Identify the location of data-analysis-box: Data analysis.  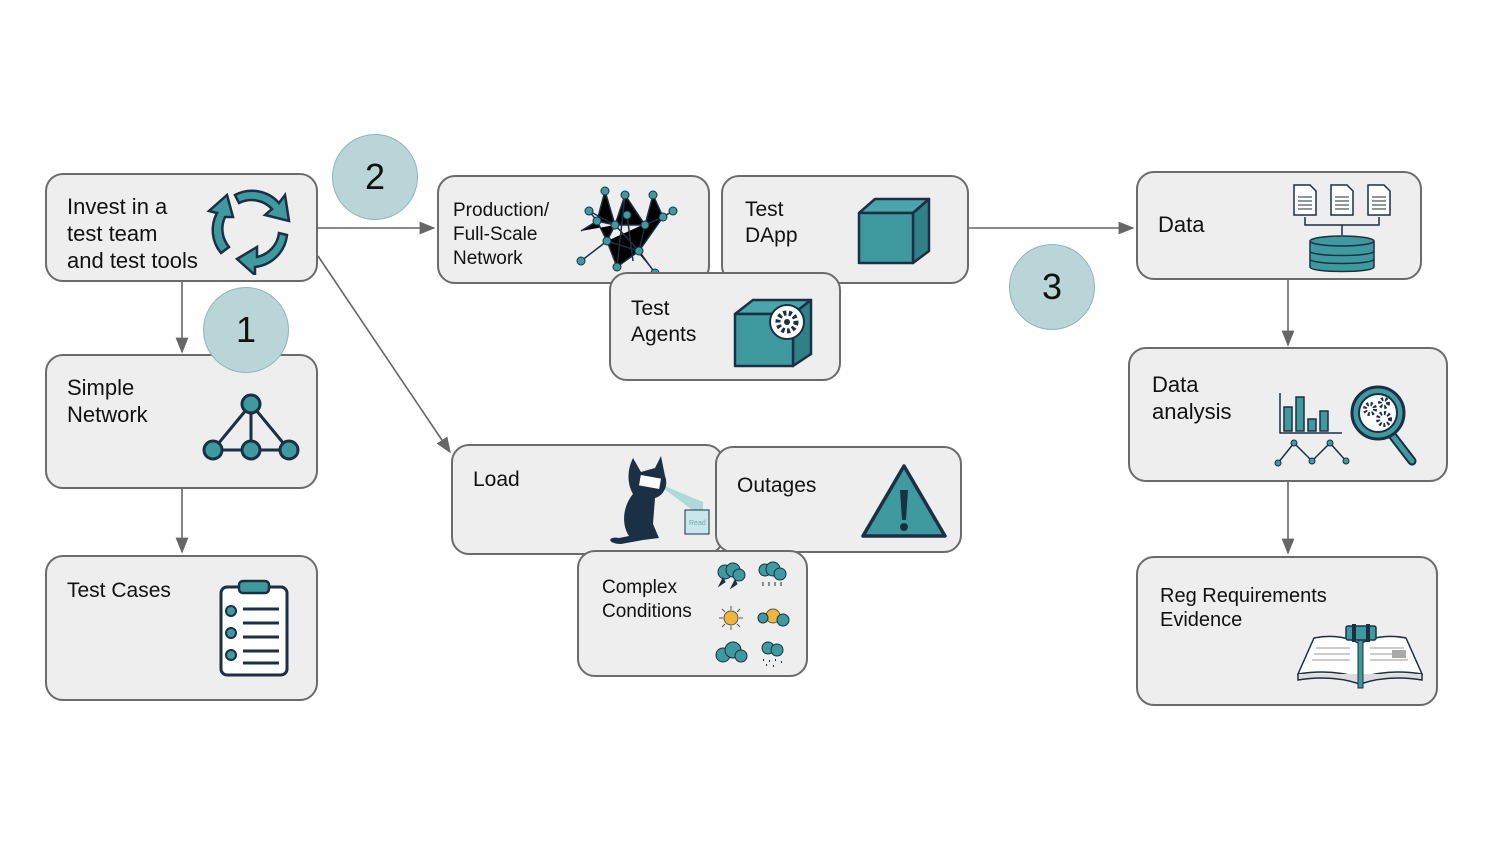
(1288, 414).